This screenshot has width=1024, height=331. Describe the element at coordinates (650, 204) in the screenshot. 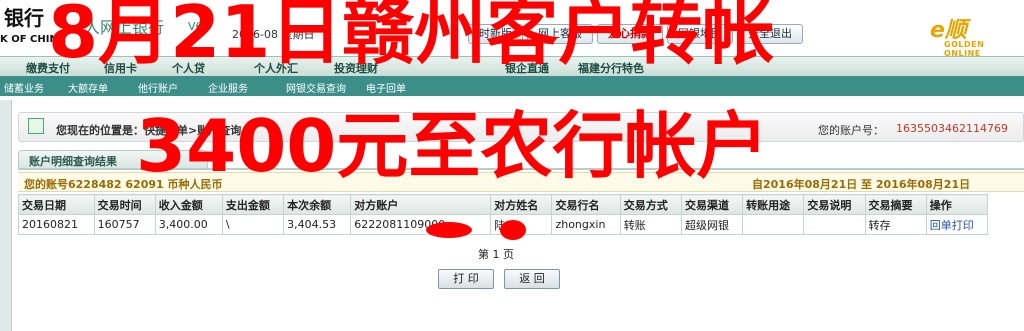

I see `col-method: 交易方式` at that location.